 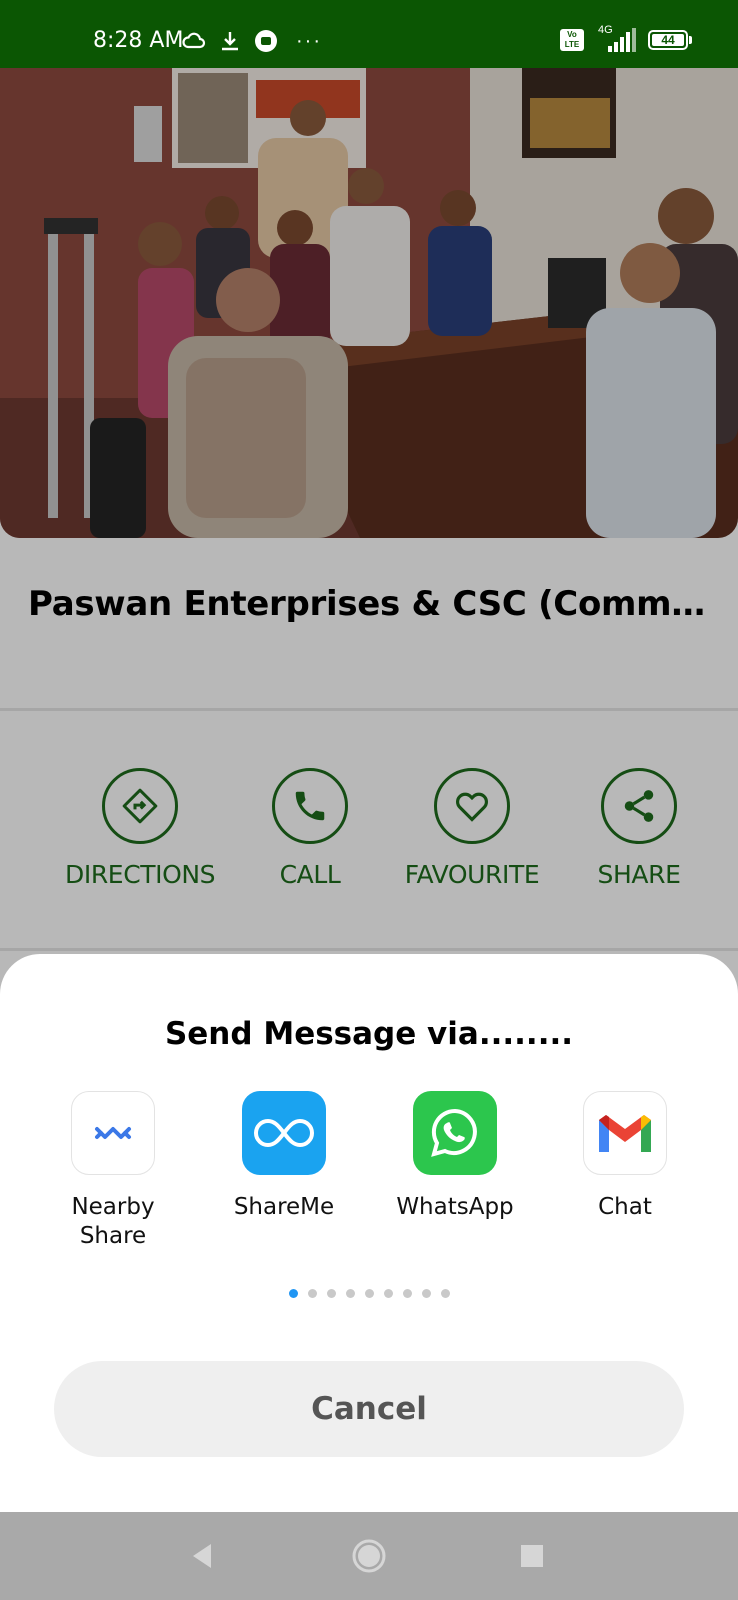 What do you see at coordinates (572, 40) in the screenshot?
I see `volte-icon: Vo LTE` at bounding box center [572, 40].